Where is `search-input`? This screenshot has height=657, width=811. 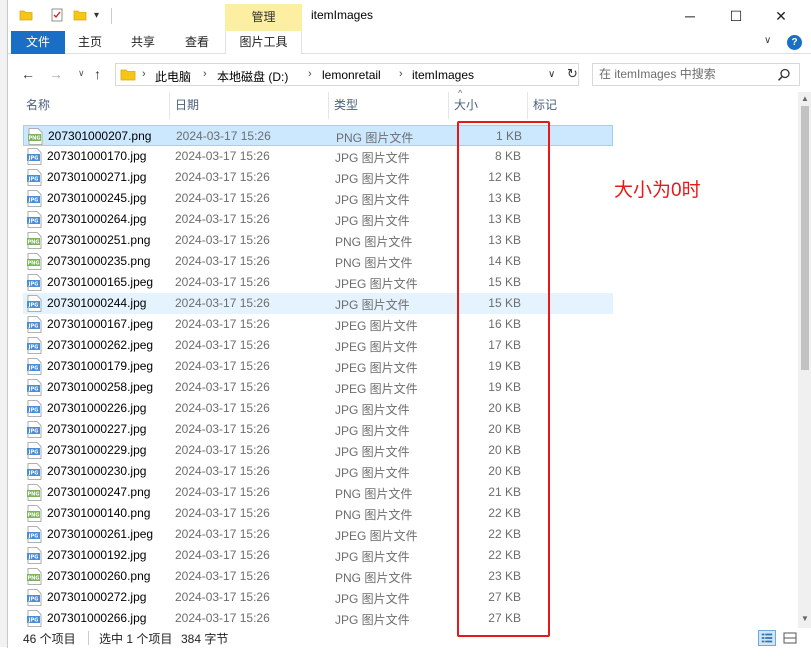
search-input is located at coordinates (684, 74).